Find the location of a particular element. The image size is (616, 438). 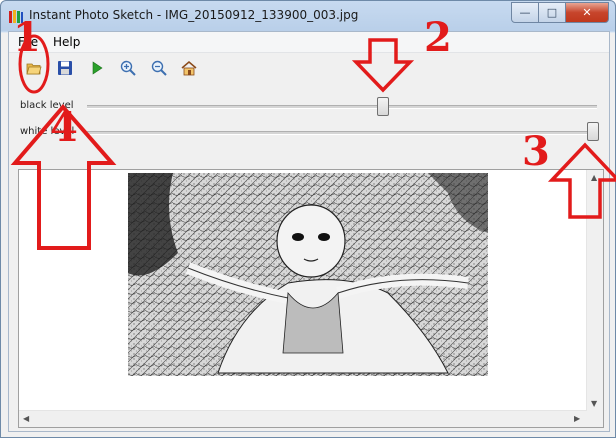

annotation-1: 1 is located at coordinates (27, 37).